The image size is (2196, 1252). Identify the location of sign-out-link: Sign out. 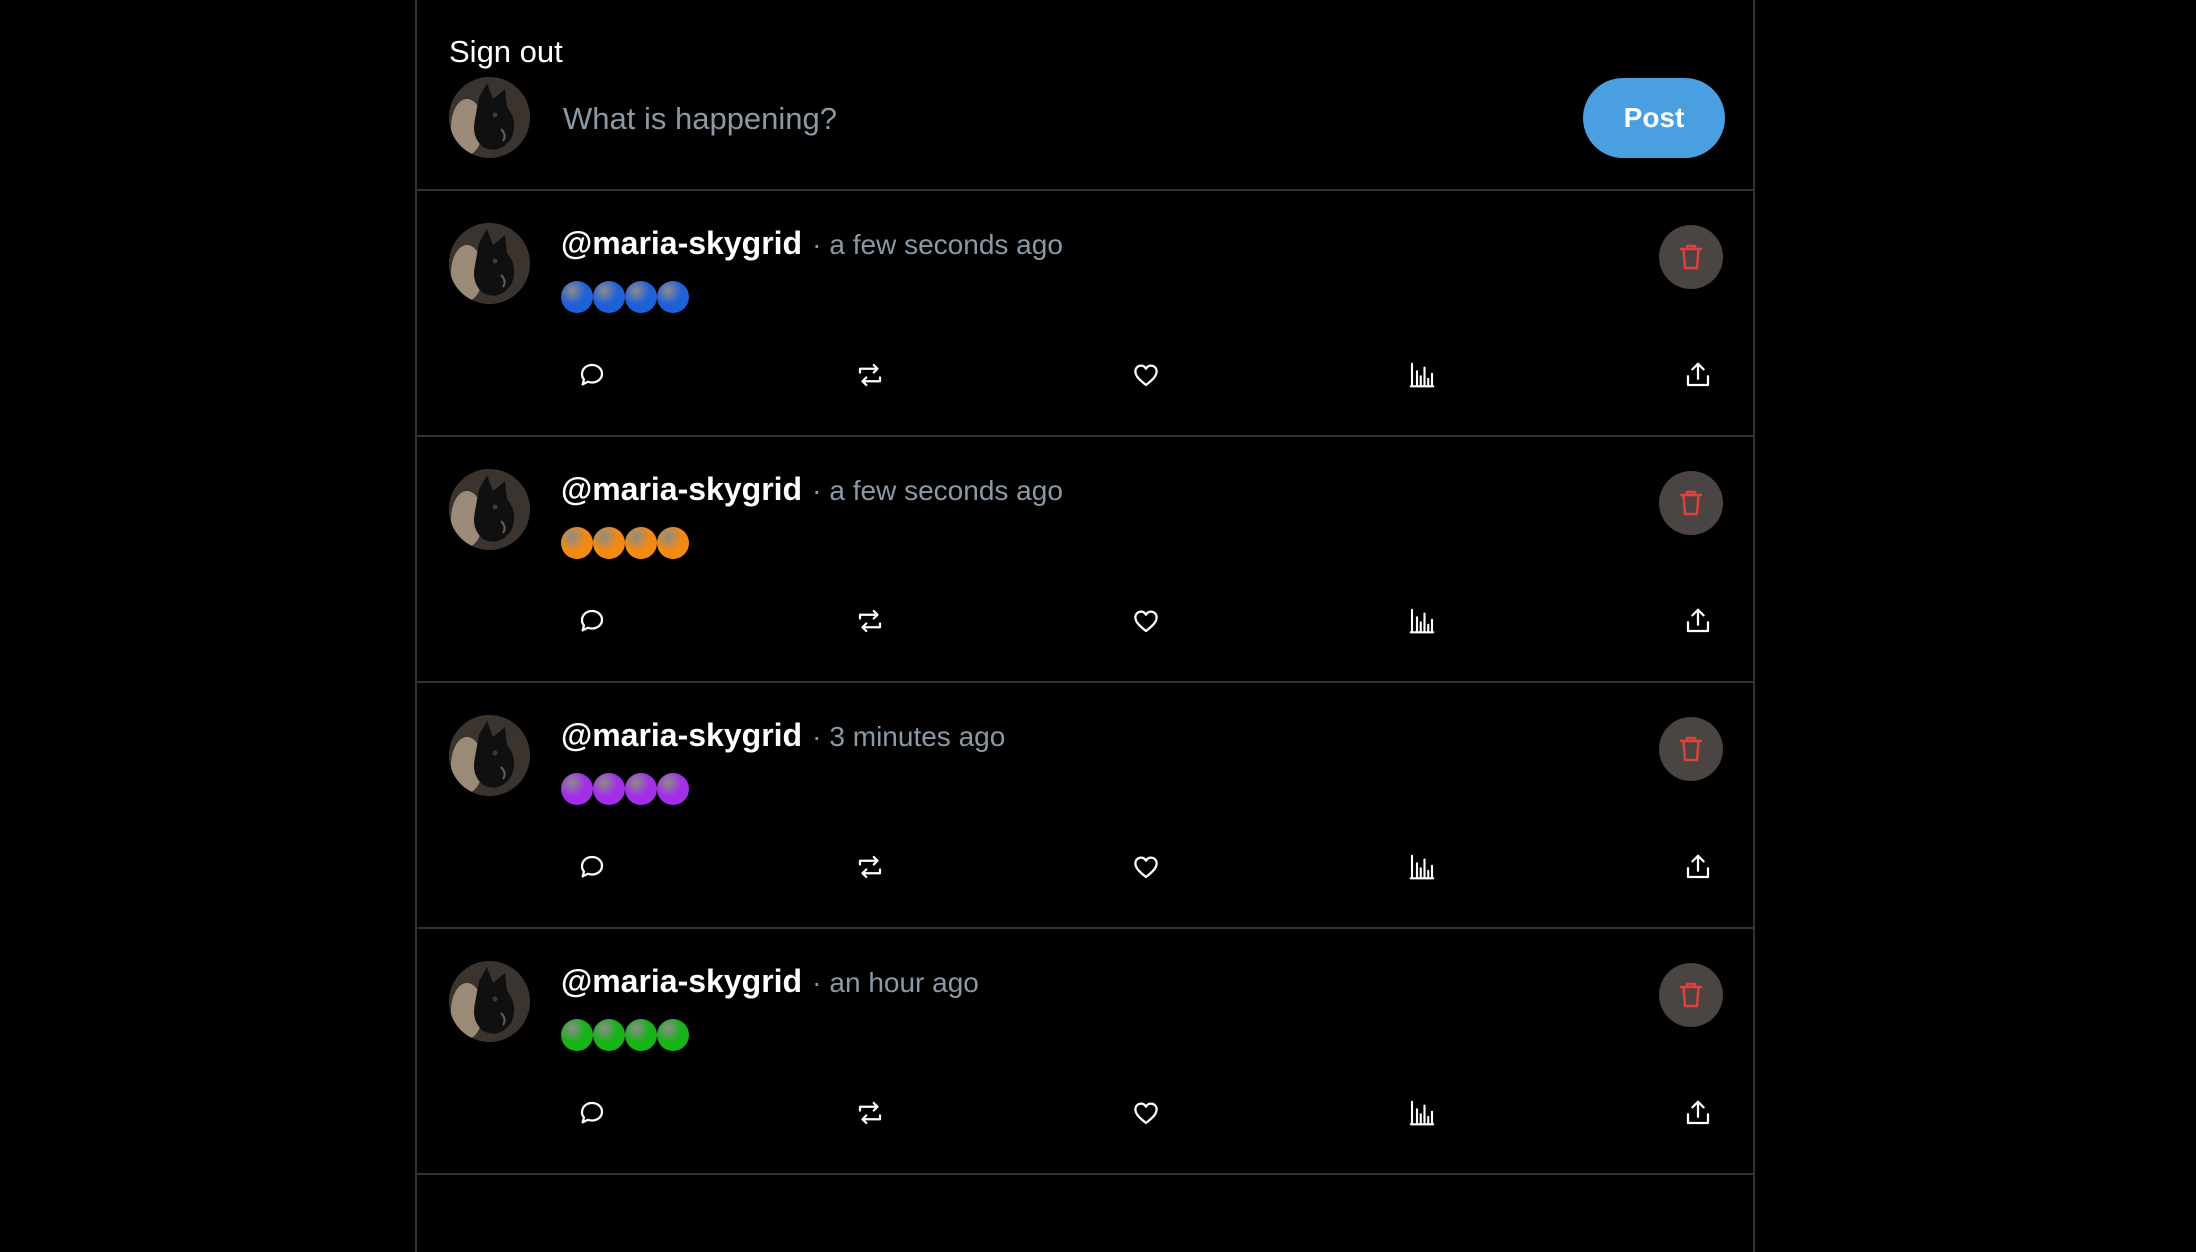
(506, 52).